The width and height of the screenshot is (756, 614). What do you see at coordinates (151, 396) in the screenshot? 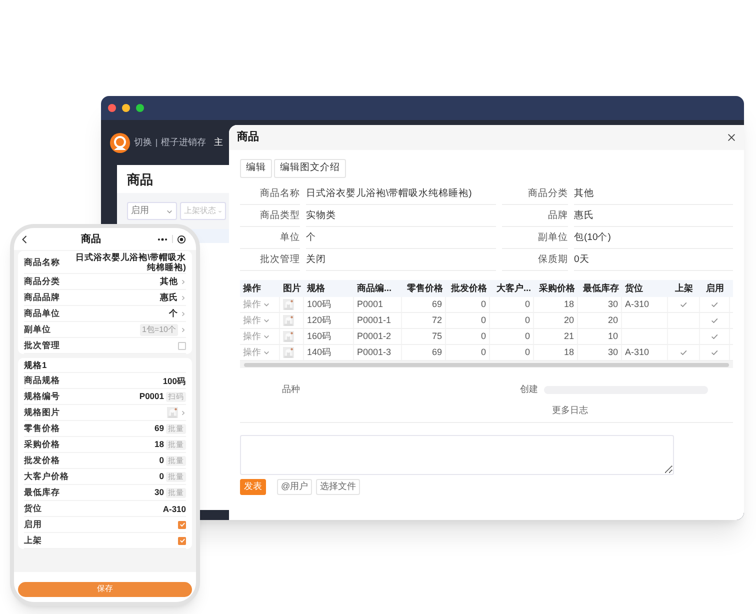
I see `field-value: P0001` at bounding box center [151, 396].